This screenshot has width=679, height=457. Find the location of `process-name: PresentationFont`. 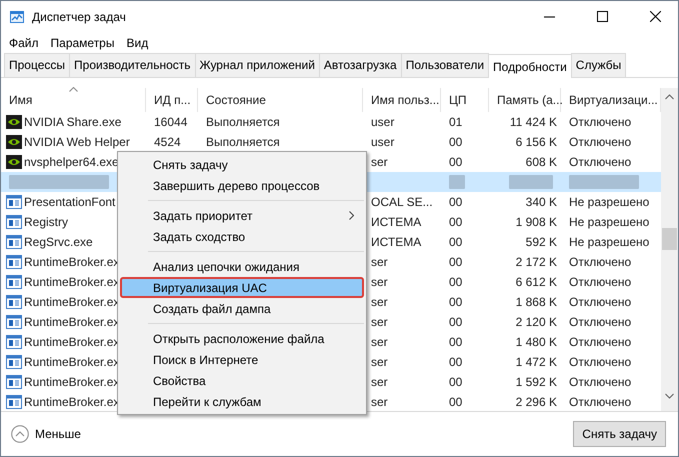

process-name: PresentationFont is located at coordinates (70, 202).